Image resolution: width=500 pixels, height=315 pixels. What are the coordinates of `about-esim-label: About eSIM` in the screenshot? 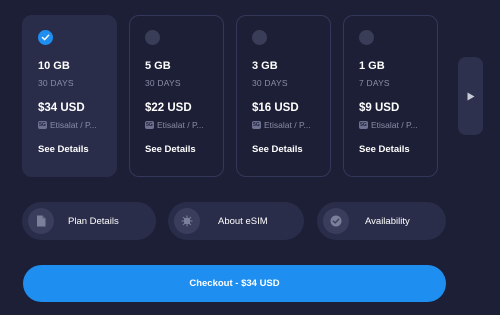 It's located at (243, 221).